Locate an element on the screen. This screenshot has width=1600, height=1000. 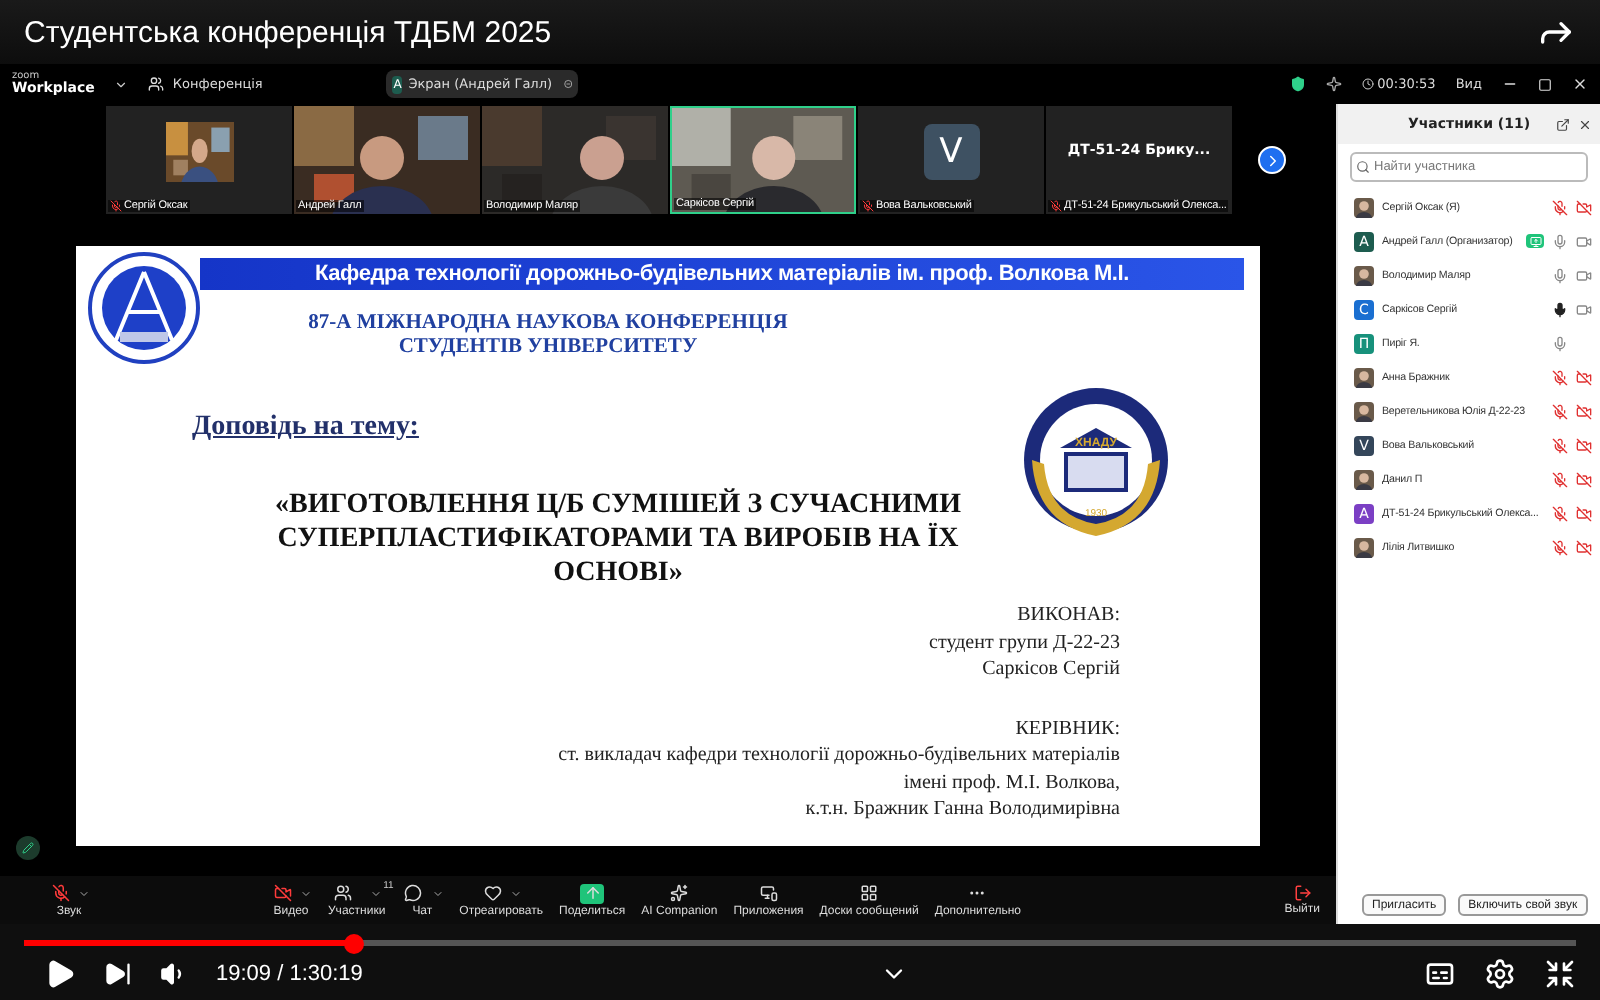
supervisor-line: КЕРІВНИК: is located at coordinates (1067, 728).